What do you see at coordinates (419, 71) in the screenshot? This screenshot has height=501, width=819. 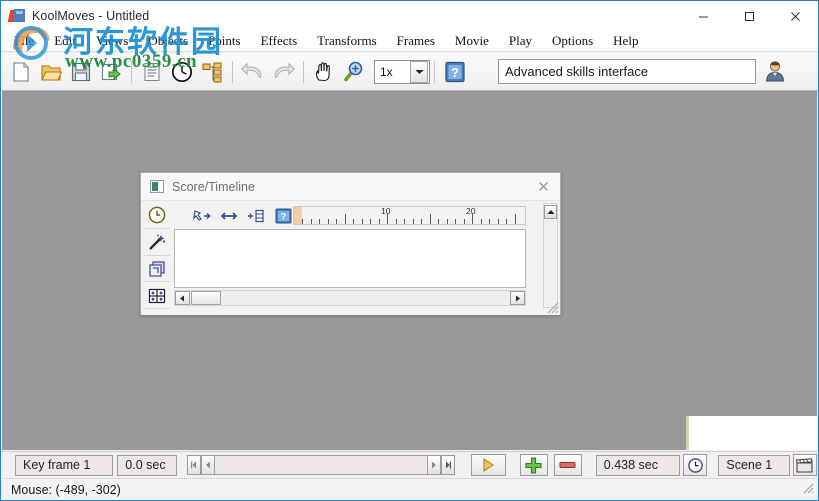 I see `chevron-down-icon` at bounding box center [419, 71].